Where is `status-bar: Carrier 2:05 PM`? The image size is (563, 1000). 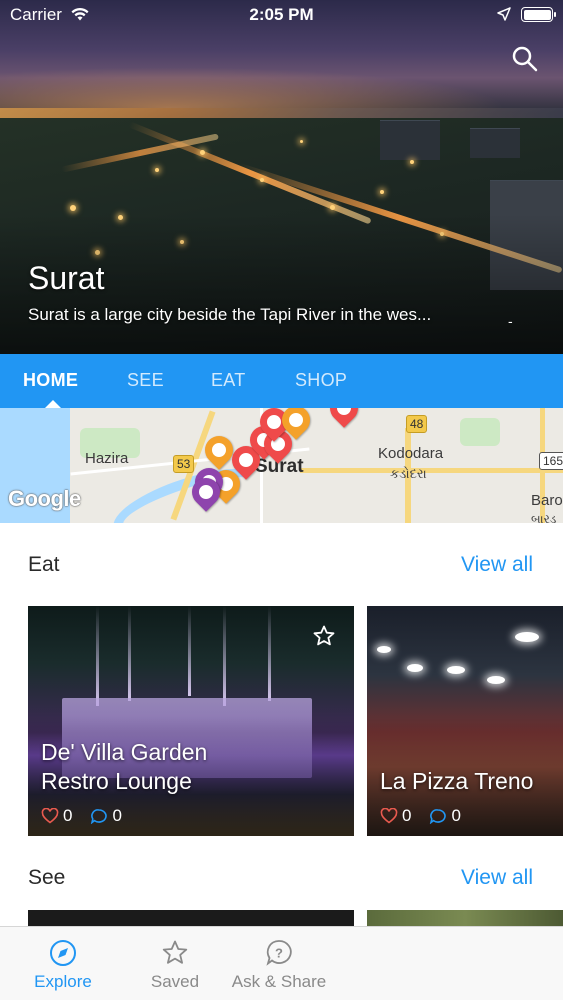
status-bar: Carrier 2:05 PM is located at coordinates (281, 15).